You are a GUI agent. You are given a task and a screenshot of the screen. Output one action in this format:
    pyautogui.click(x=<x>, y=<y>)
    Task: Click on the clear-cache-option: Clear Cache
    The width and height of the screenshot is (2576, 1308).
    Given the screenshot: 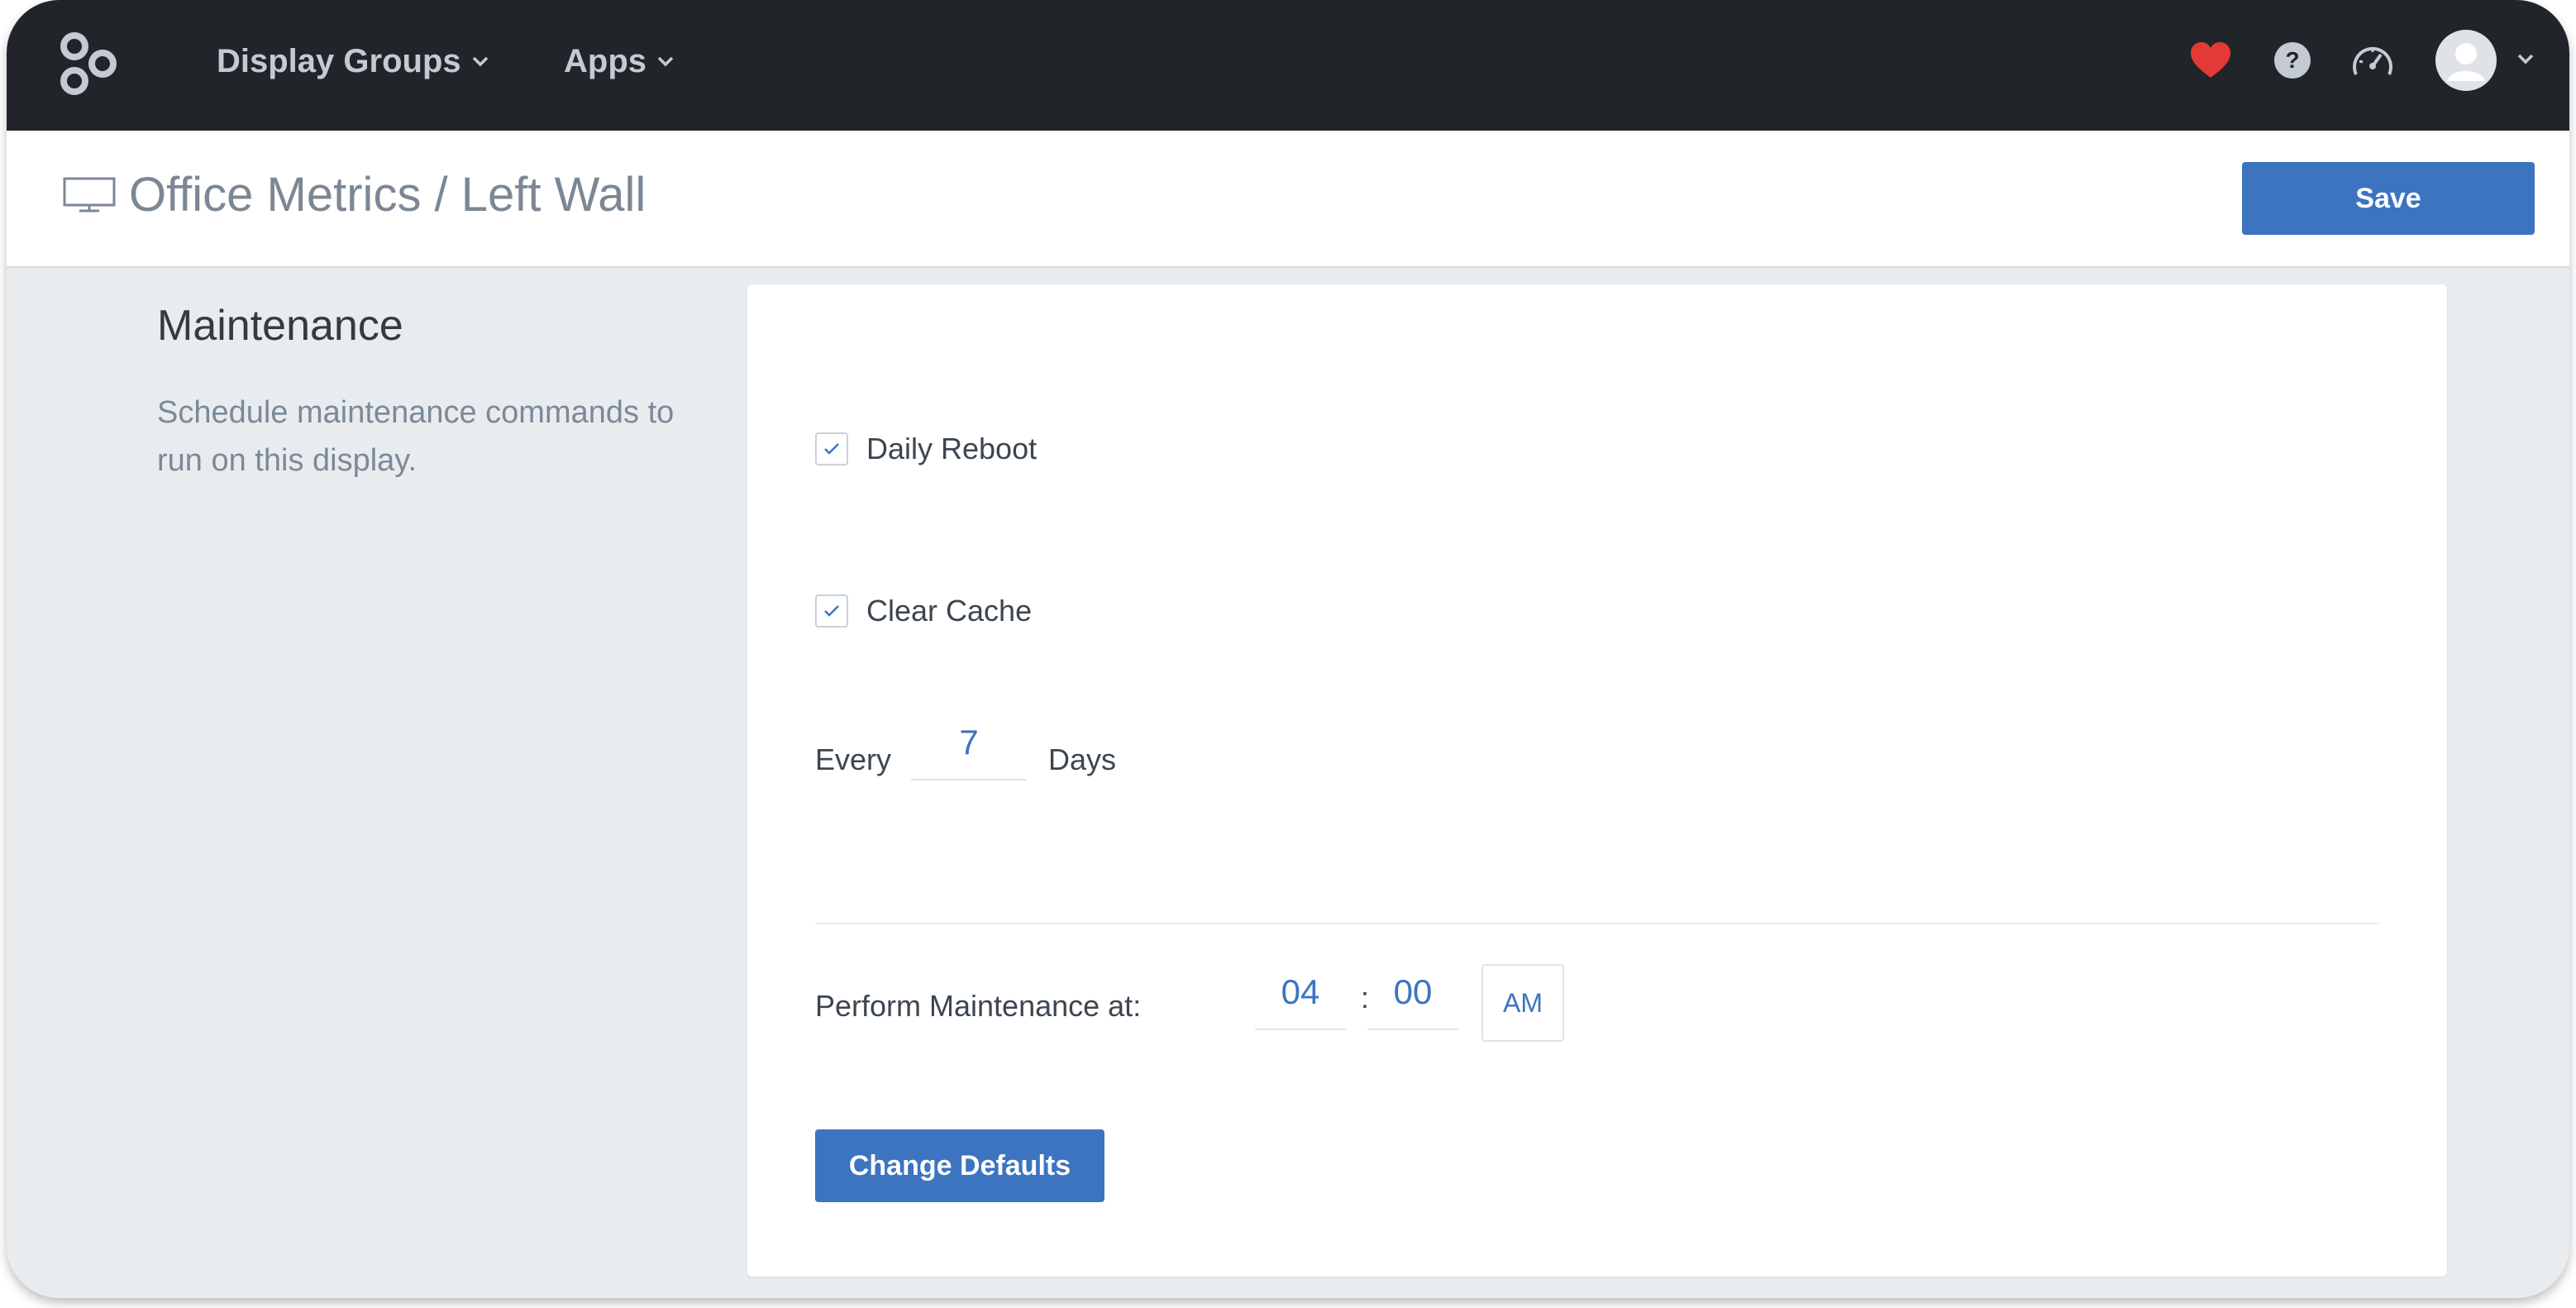 What is the action you would take?
    pyautogui.click(x=923, y=611)
    